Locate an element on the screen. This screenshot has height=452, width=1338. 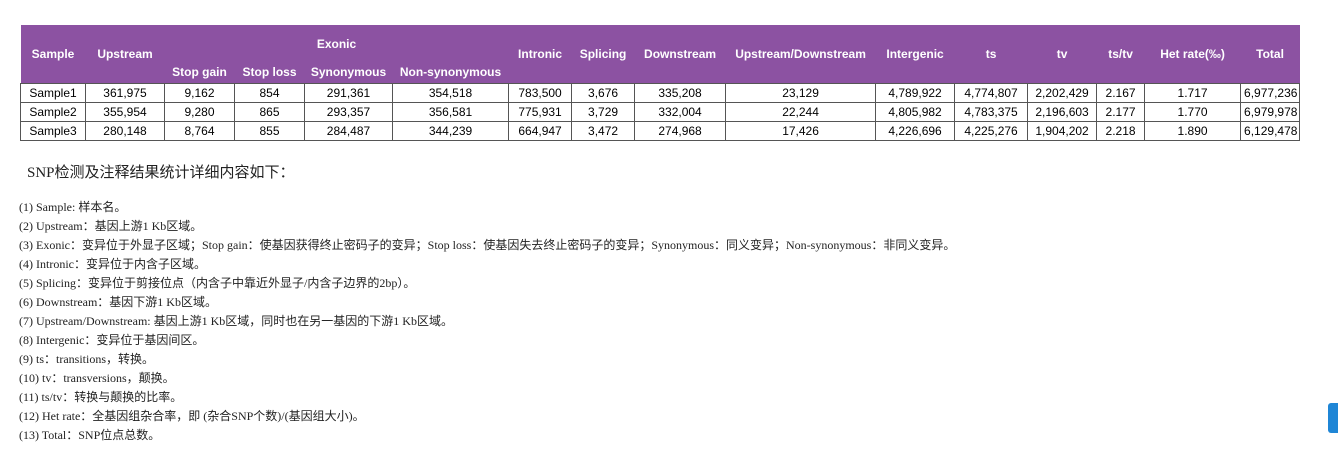
table-cell: 2.218 is located at coordinates (1121, 131).